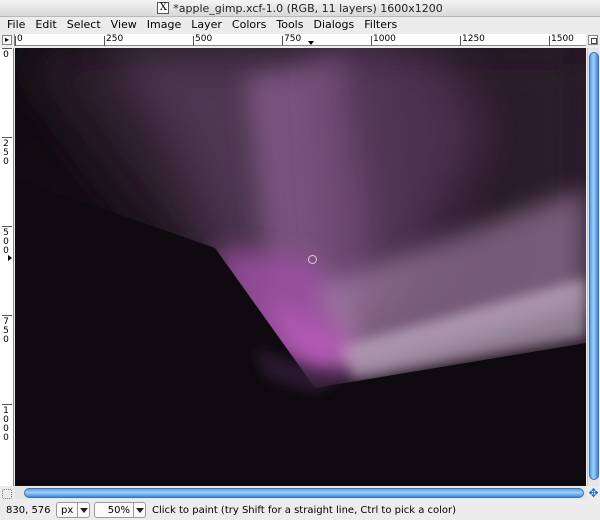 This screenshot has width=600, height=520. What do you see at coordinates (10, 258) in the screenshot?
I see `vruler-pointer` at bounding box center [10, 258].